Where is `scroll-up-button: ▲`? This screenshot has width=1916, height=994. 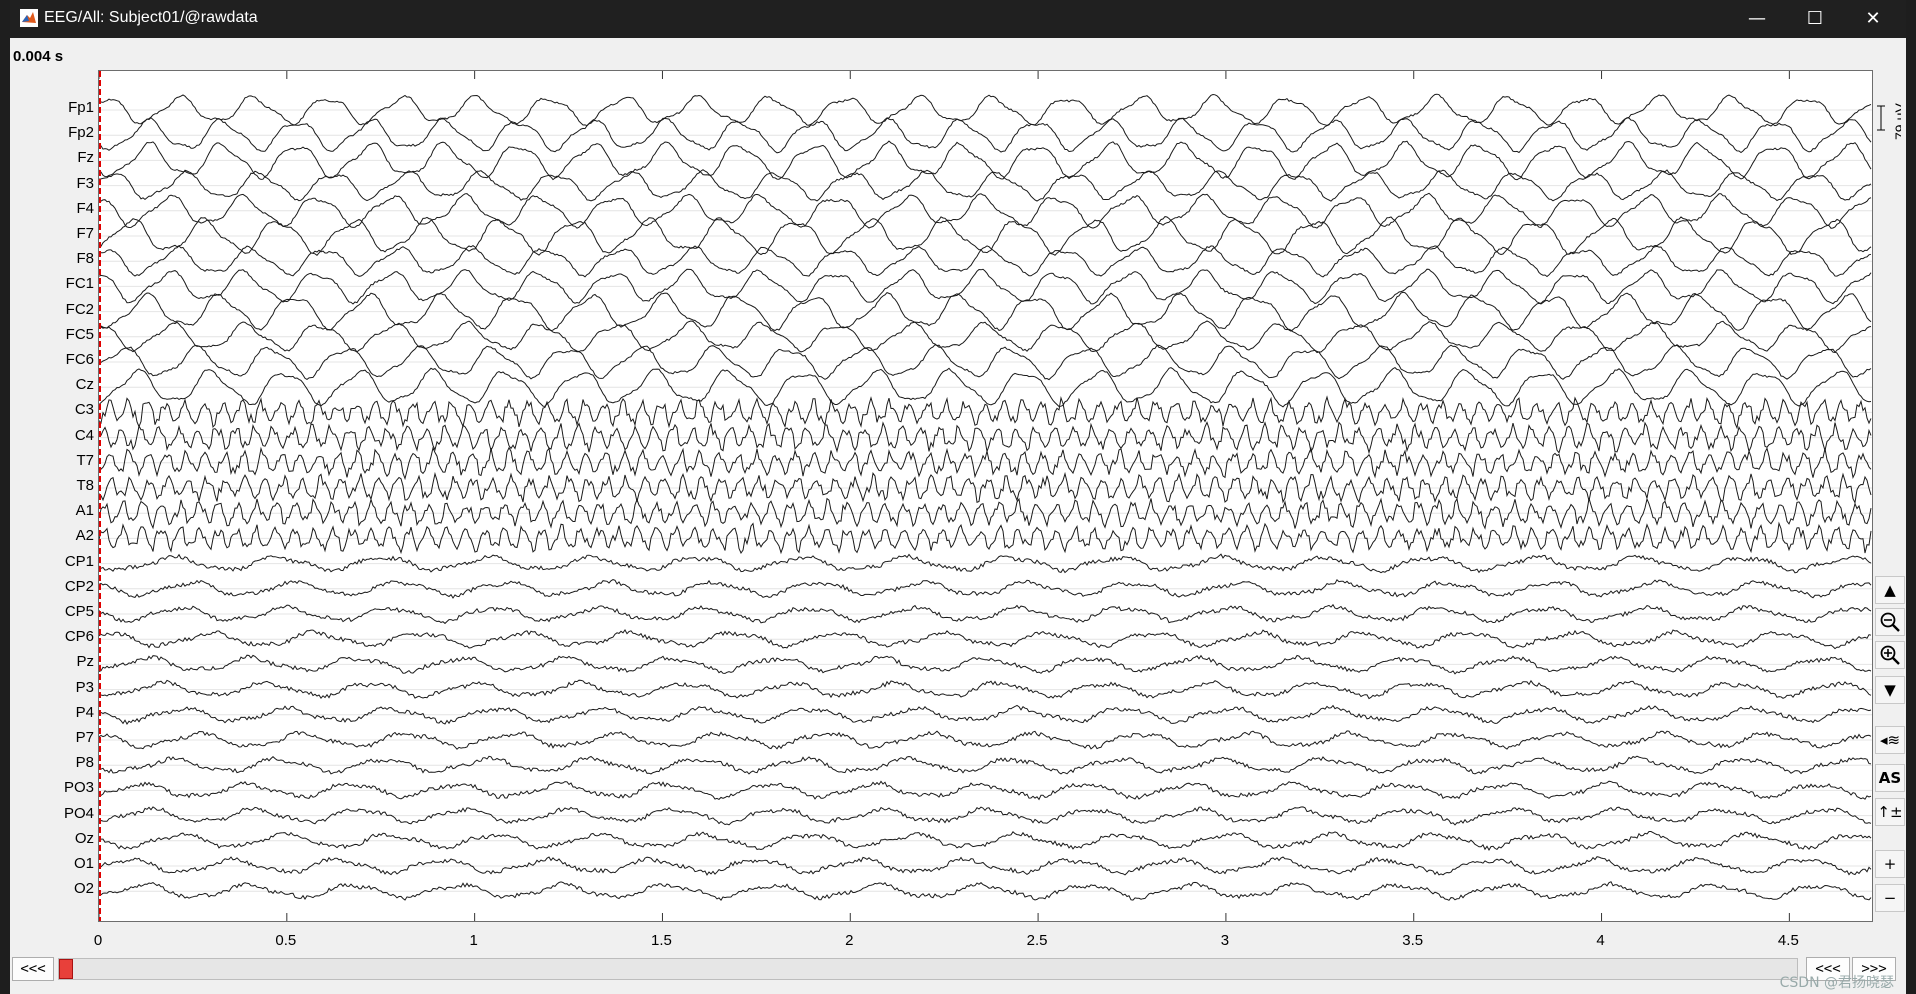
scroll-up-button: ▲ is located at coordinates (1890, 590).